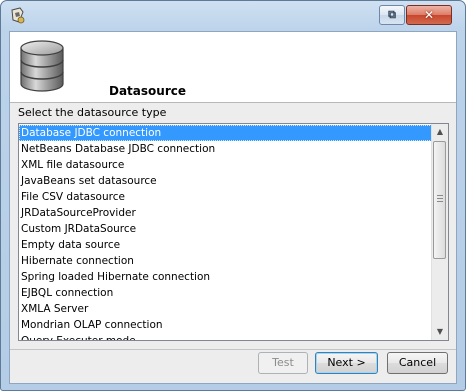 This screenshot has height=391, width=466. What do you see at coordinates (346, 363) in the screenshot?
I see `next-button: Next >` at bounding box center [346, 363].